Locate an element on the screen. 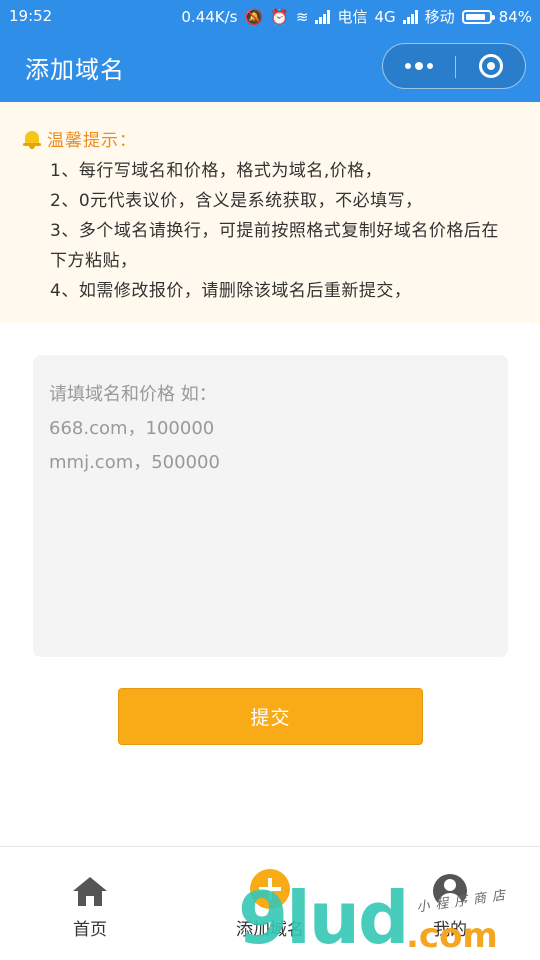 This screenshot has height=960, width=540. tab-add-domain: 添加域名 is located at coordinates (270, 903).